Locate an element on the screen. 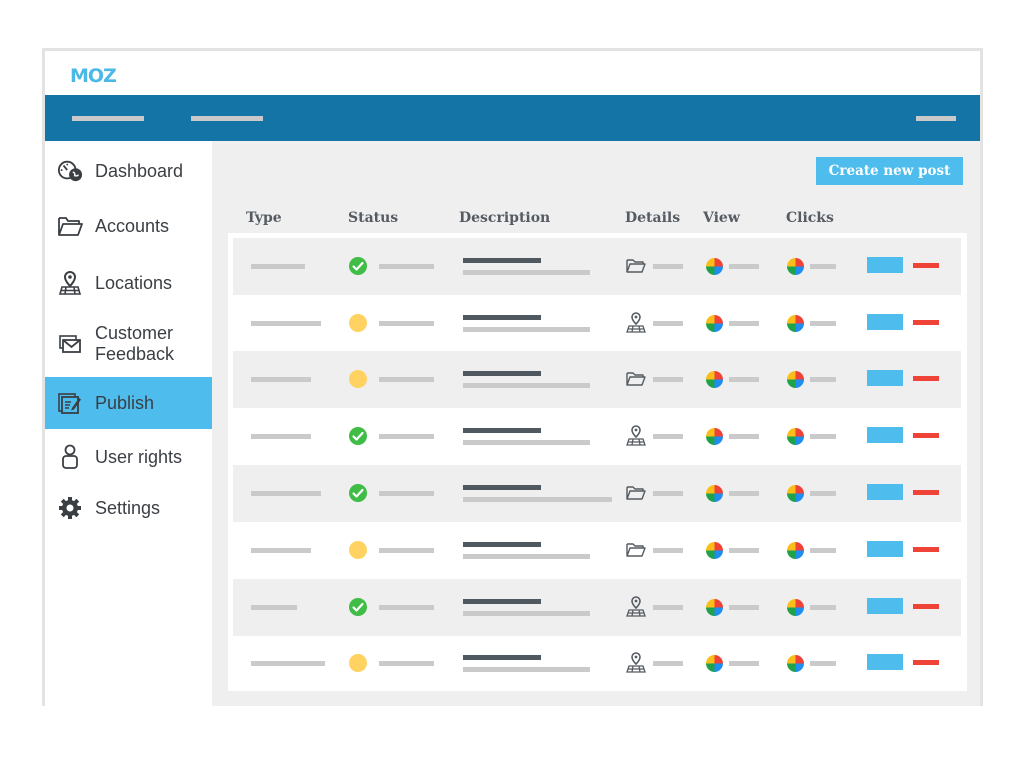  sidebar-label: Settings is located at coordinates (128, 507).